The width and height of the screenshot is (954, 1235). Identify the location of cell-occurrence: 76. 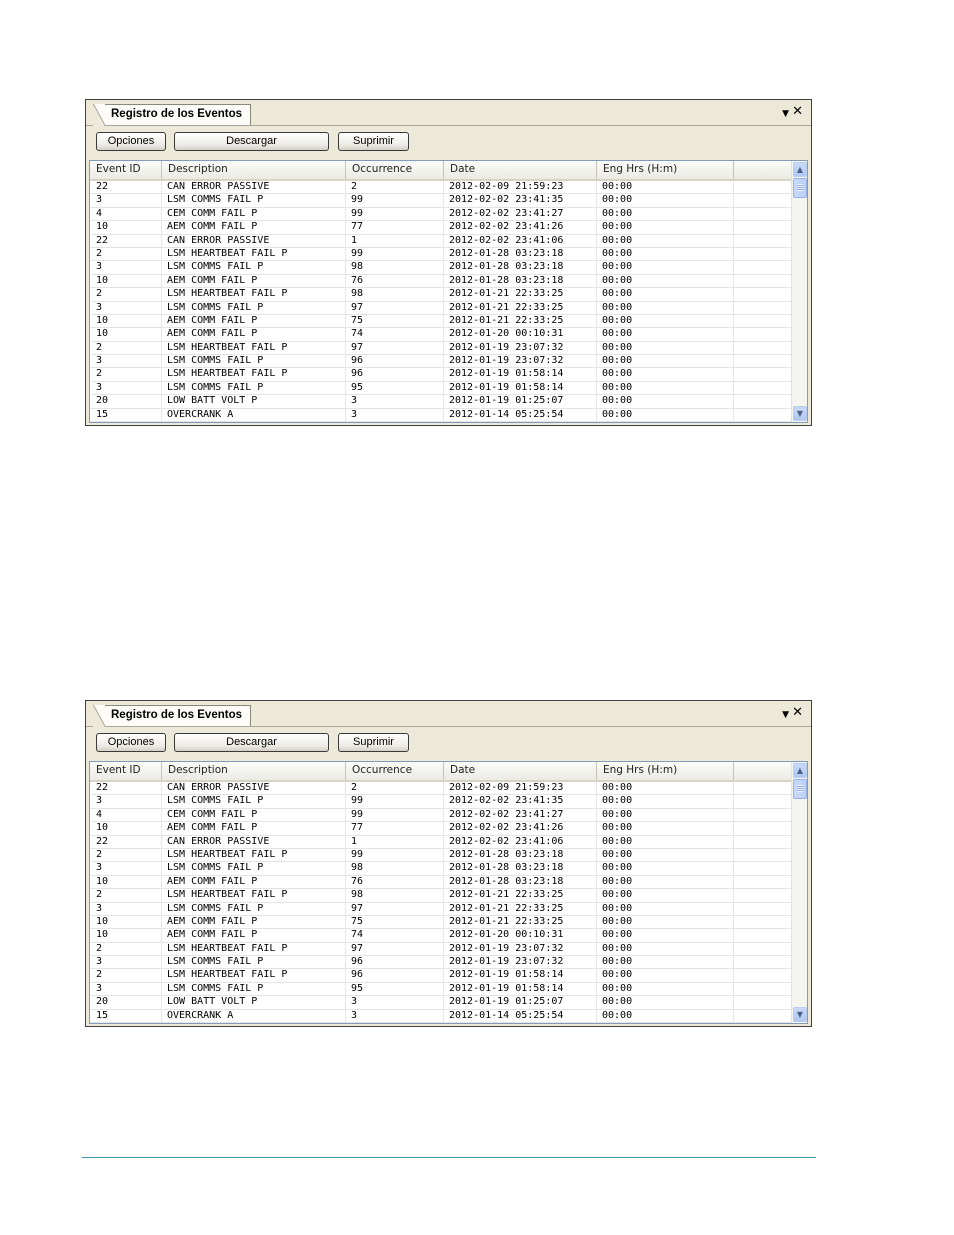
(357, 881).